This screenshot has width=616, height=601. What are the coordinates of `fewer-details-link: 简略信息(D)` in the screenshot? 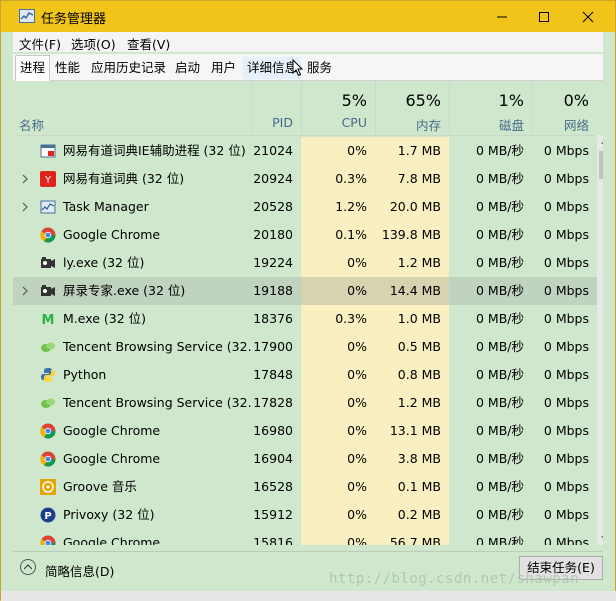 It's located at (79, 570).